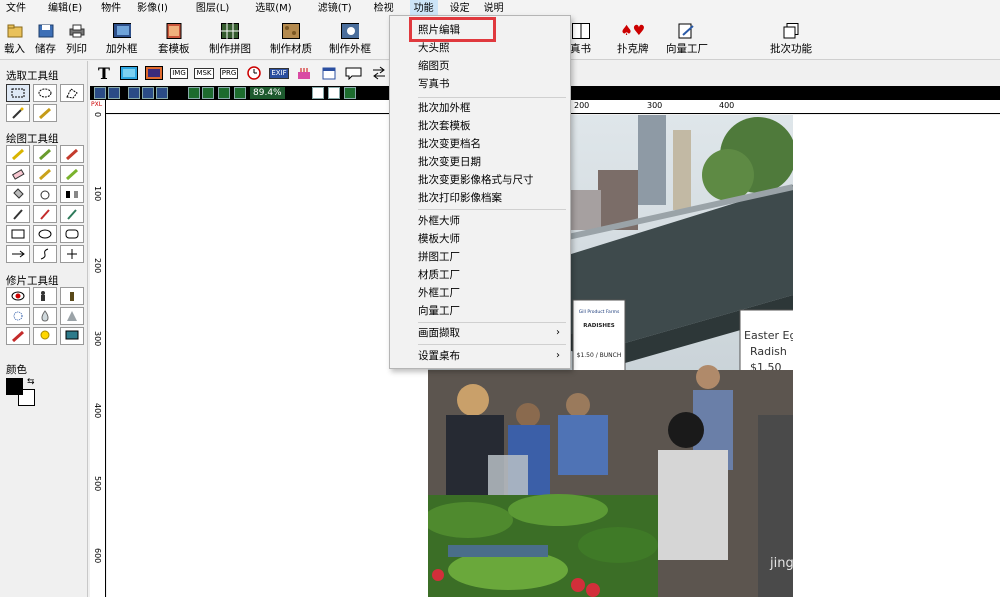 The width and height of the screenshot is (1000, 597). What do you see at coordinates (329, 73) in the screenshot?
I see `calendar-icon` at bounding box center [329, 73].